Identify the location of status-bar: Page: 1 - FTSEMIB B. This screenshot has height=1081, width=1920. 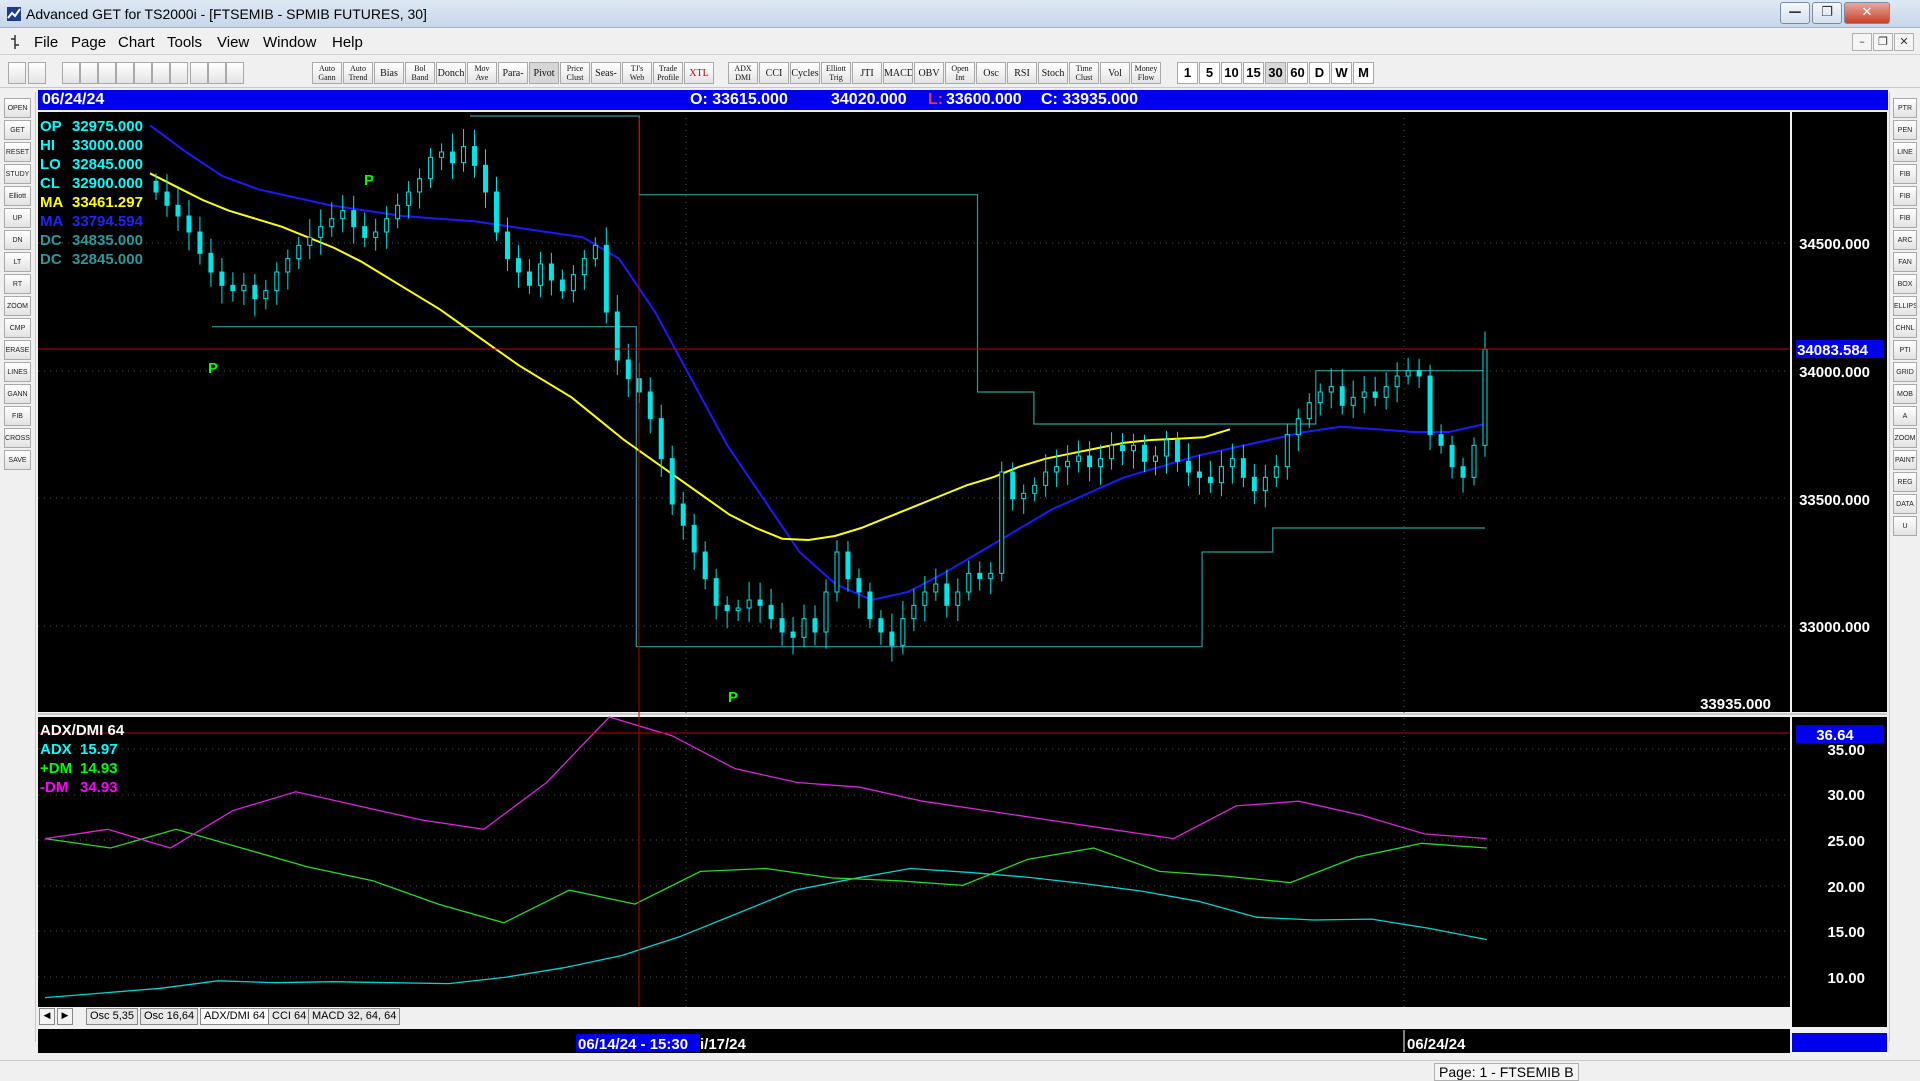
(960, 1070).